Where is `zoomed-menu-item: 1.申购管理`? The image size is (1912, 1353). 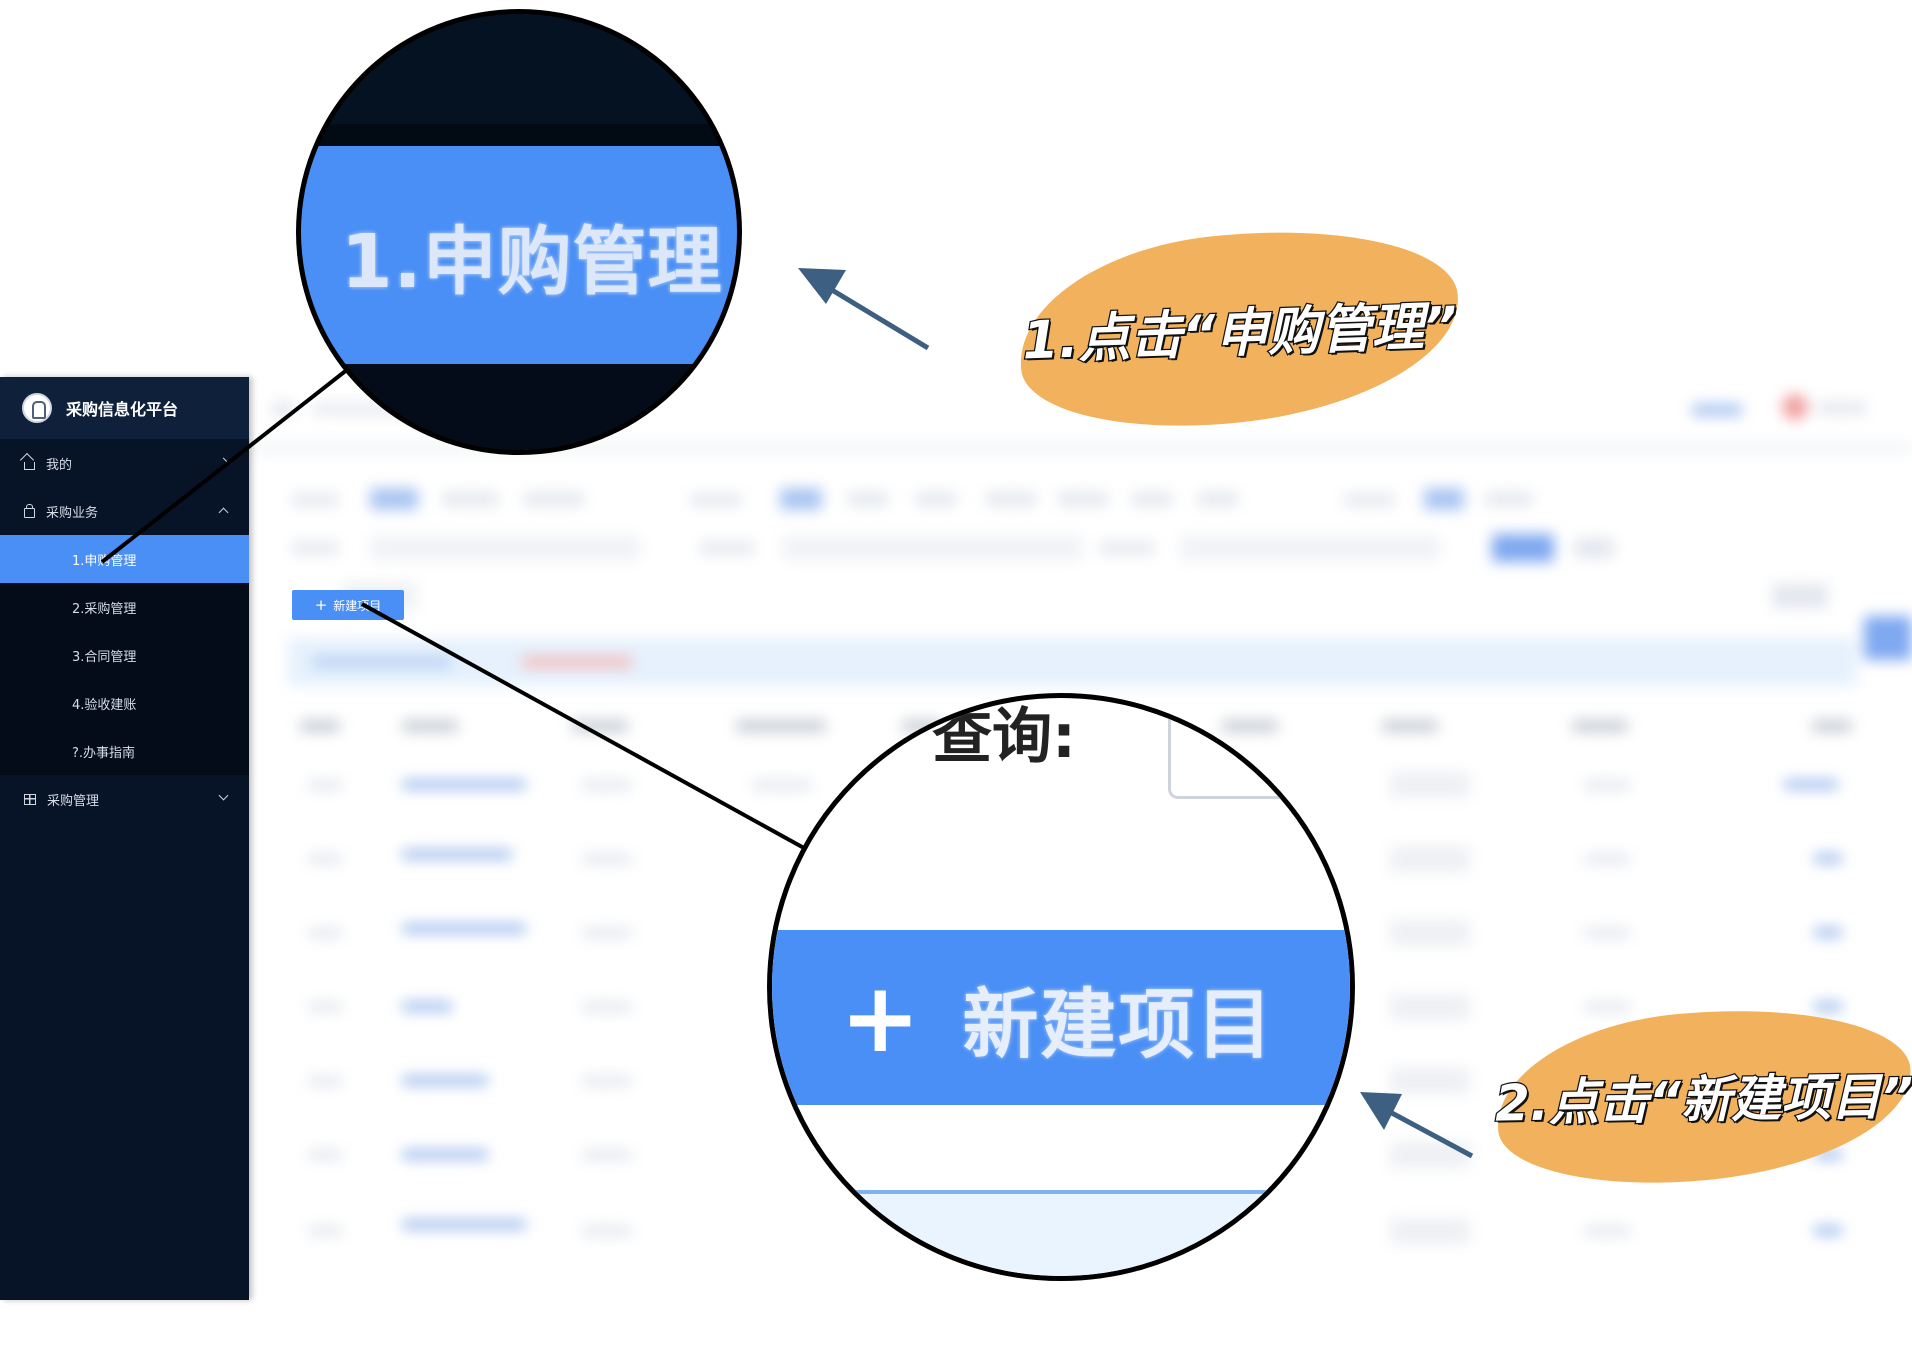 zoomed-menu-item: 1.申购管理 is located at coordinates (519, 255).